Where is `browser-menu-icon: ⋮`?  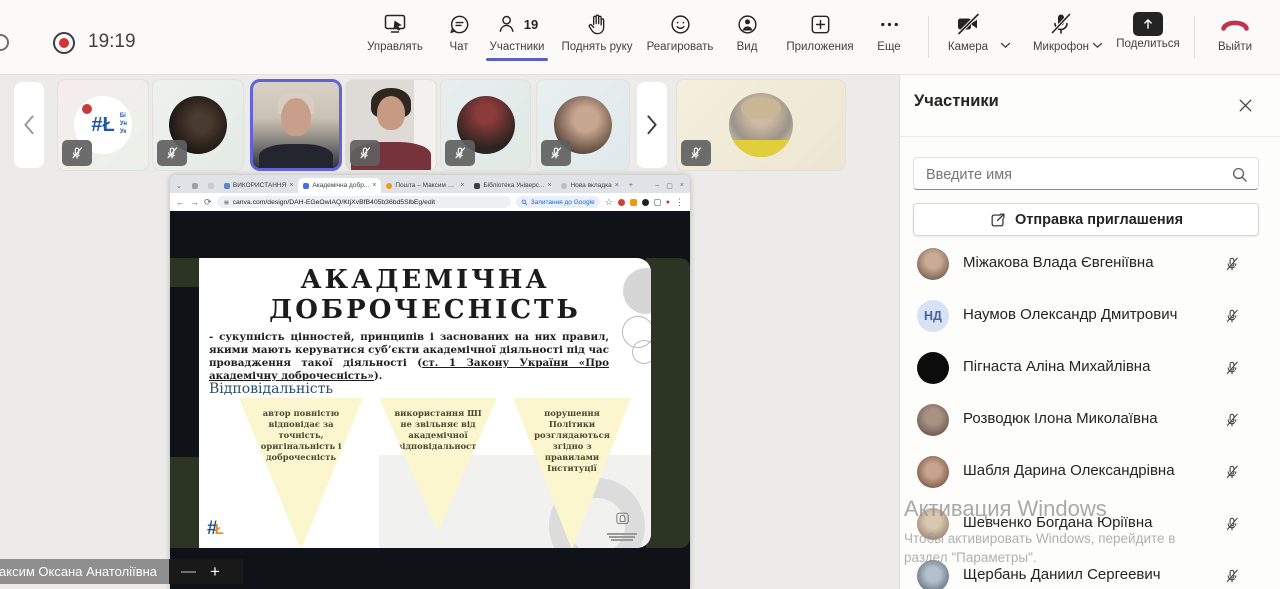
browser-menu-icon: ⋮ is located at coordinates (679, 202).